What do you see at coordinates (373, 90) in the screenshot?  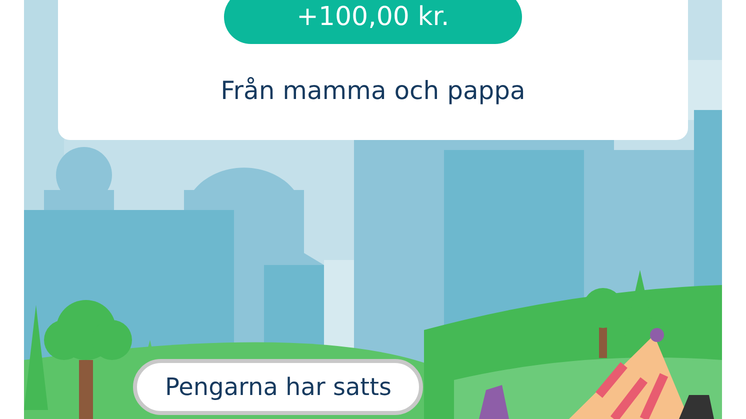 I see `transfer-message: Från mamma och pappa` at bounding box center [373, 90].